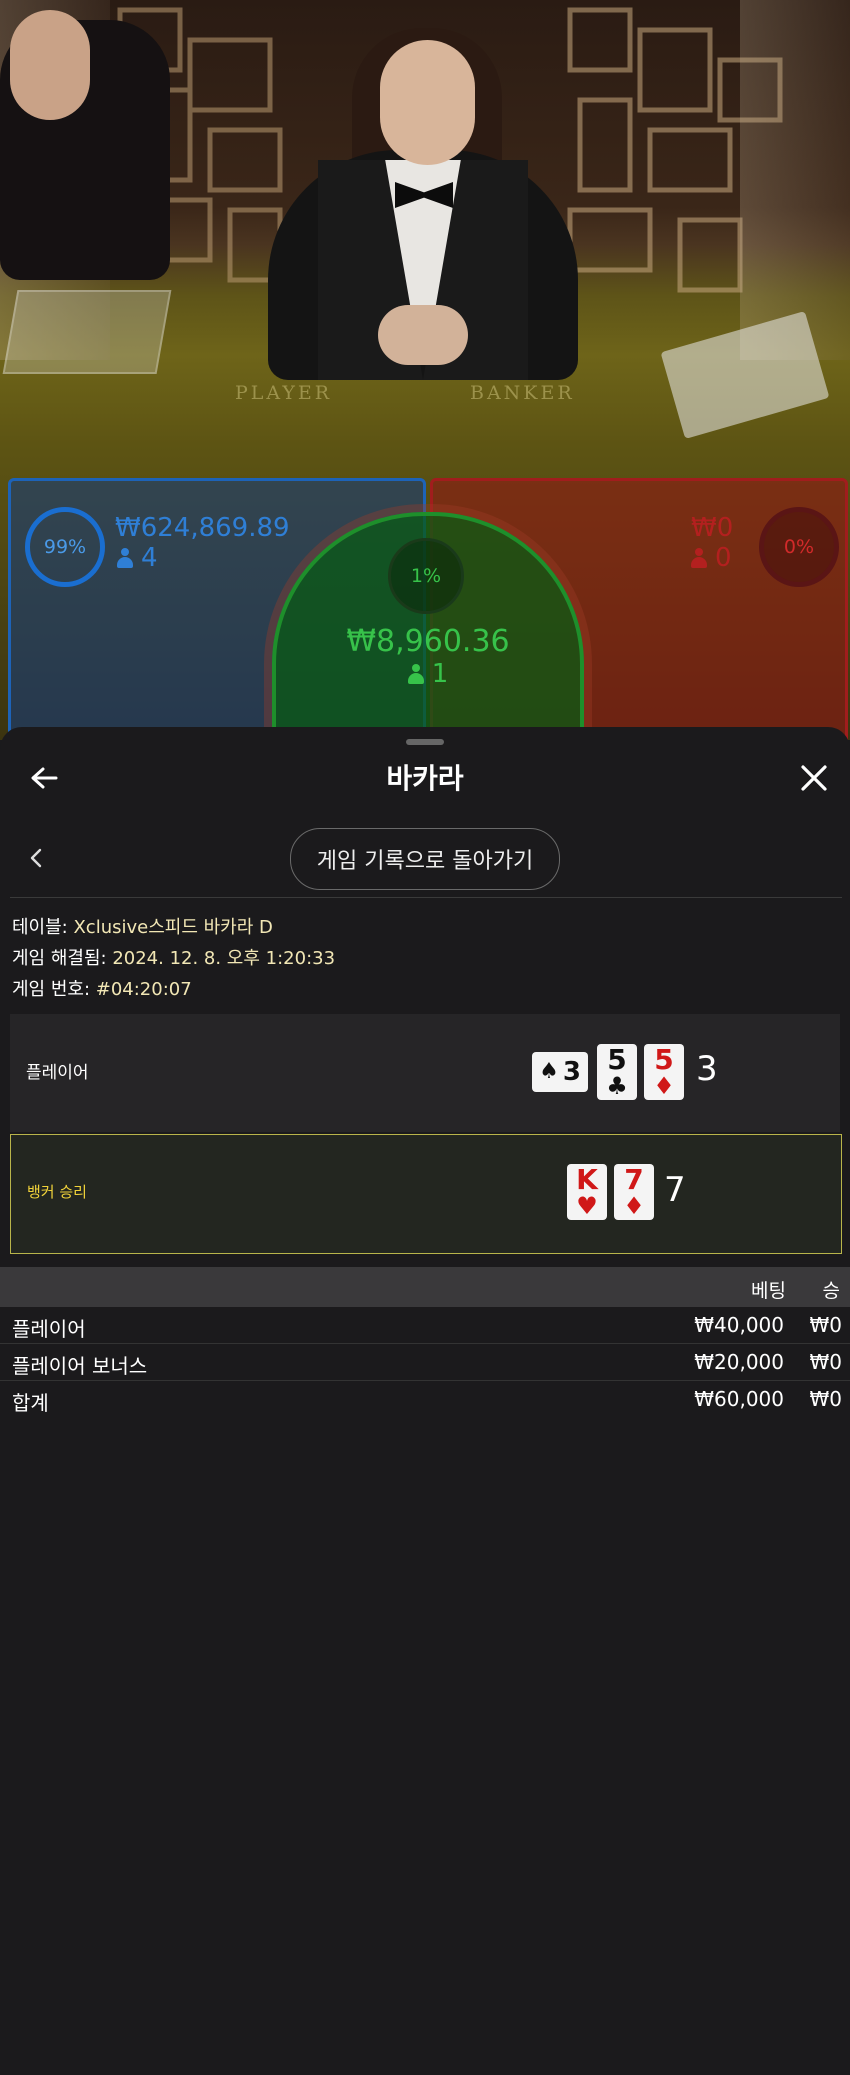 The image size is (850, 2075). Describe the element at coordinates (739, 1399) in the screenshot. I see `total-bet-amount: ₩60,000` at that location.